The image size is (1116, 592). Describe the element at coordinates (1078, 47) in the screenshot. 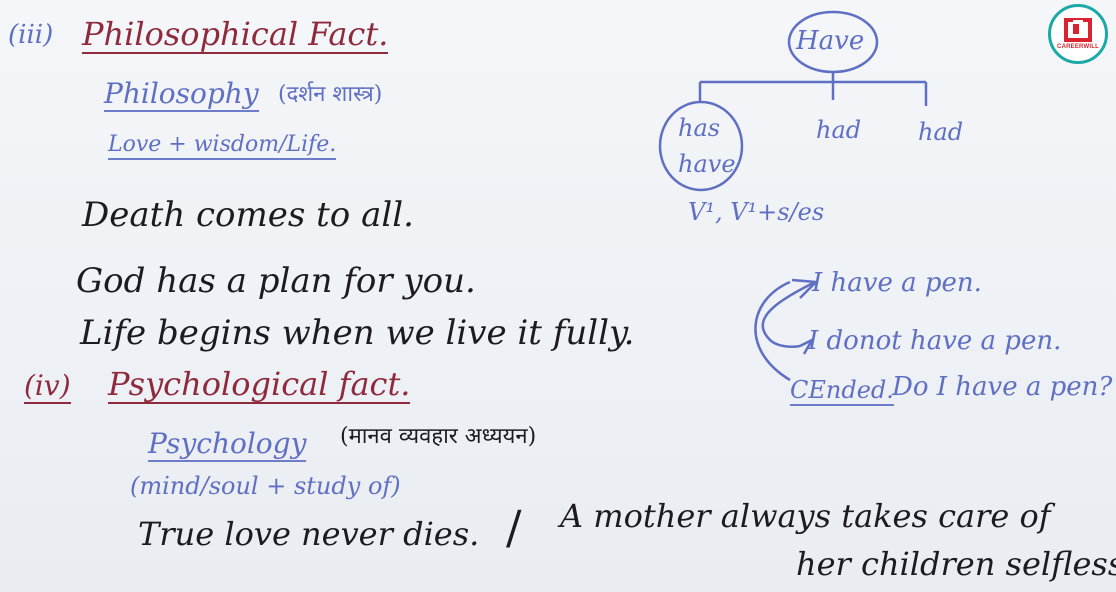

I see `careerwill-logo-text: CAREERWILL` at that location.